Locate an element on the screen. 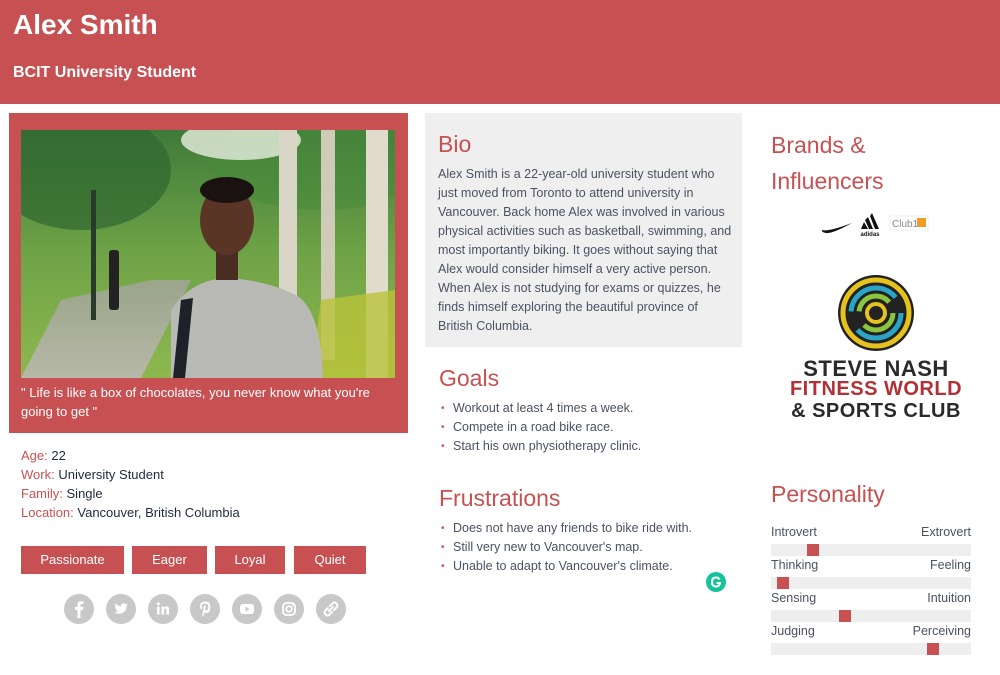 The image size is (1000, 675). persona-name: Alex Smith is located at coordinates (85, 24).